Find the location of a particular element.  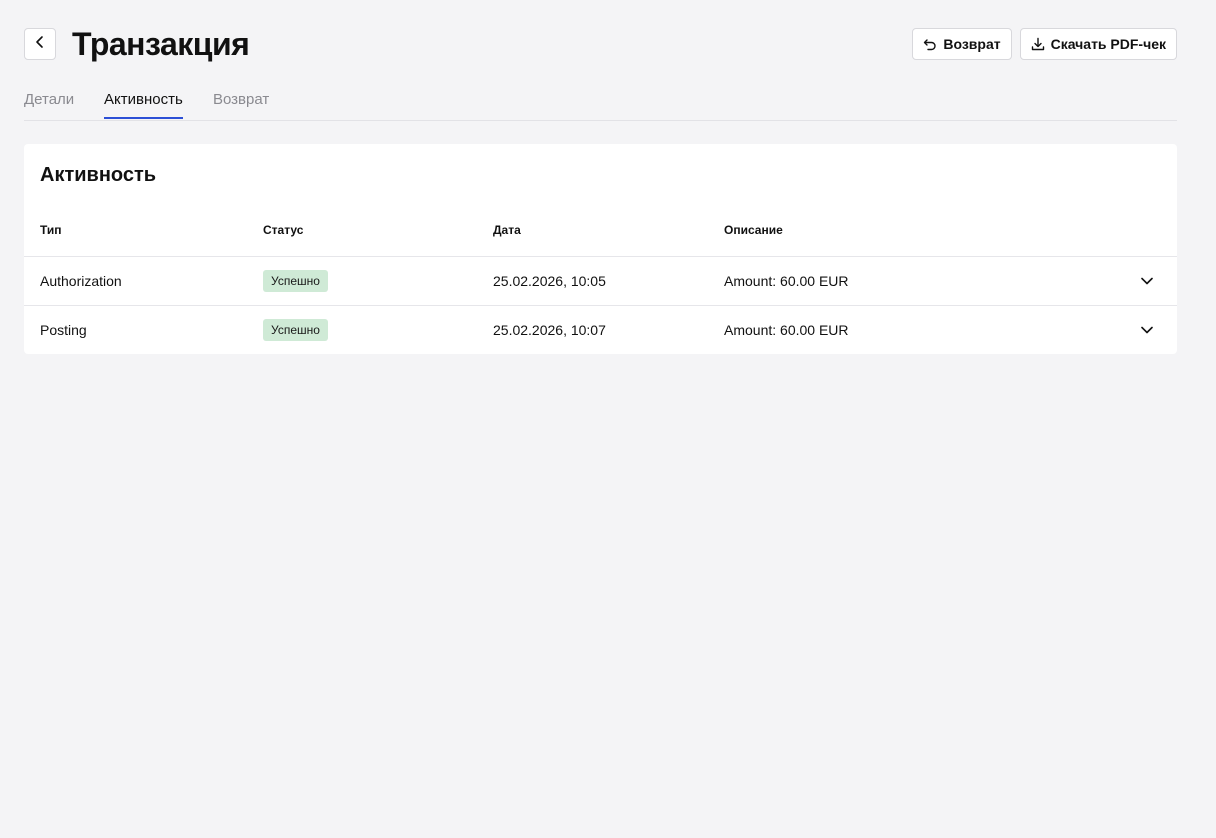

page-header: Транзакция Возврат Скачать PDF-чек is located at coordinates (600, 44).